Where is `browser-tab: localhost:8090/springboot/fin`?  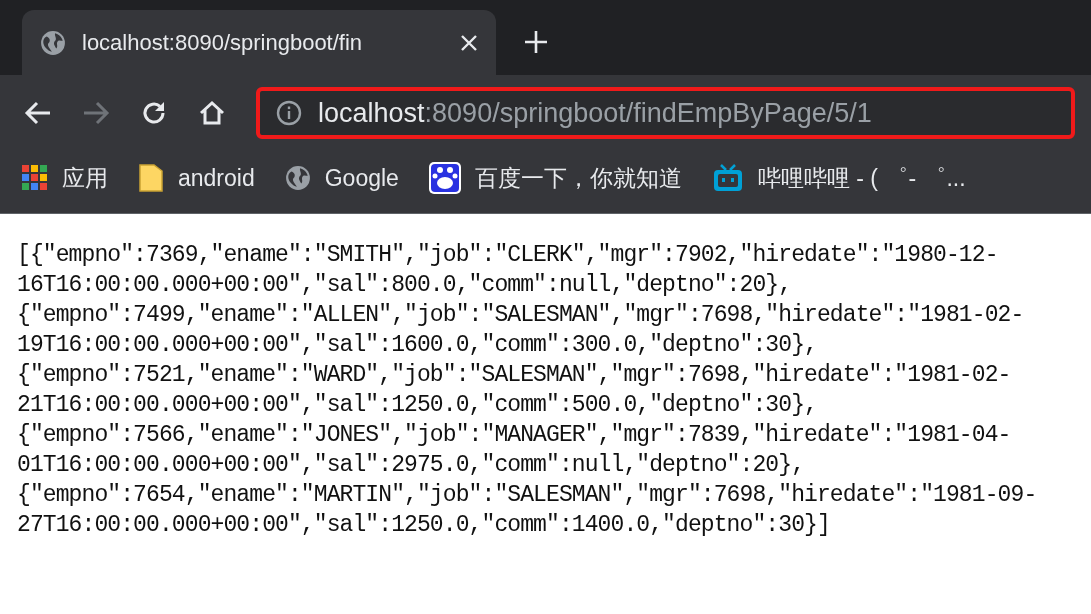
browser-tab: localhost:8090/springboot/fin is located at coordinates (259, 42).